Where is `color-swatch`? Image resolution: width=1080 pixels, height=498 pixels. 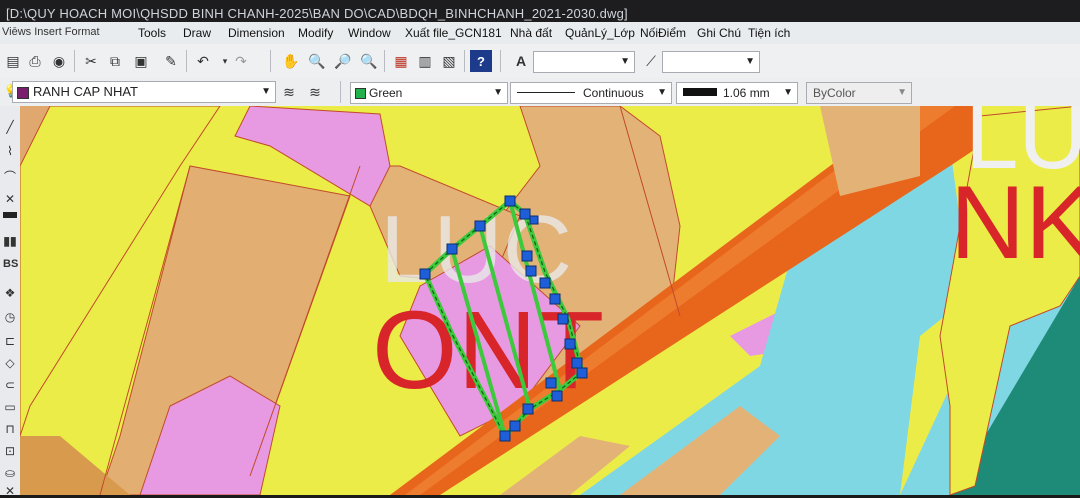
color-swatch is located at coordinates (360, 93).